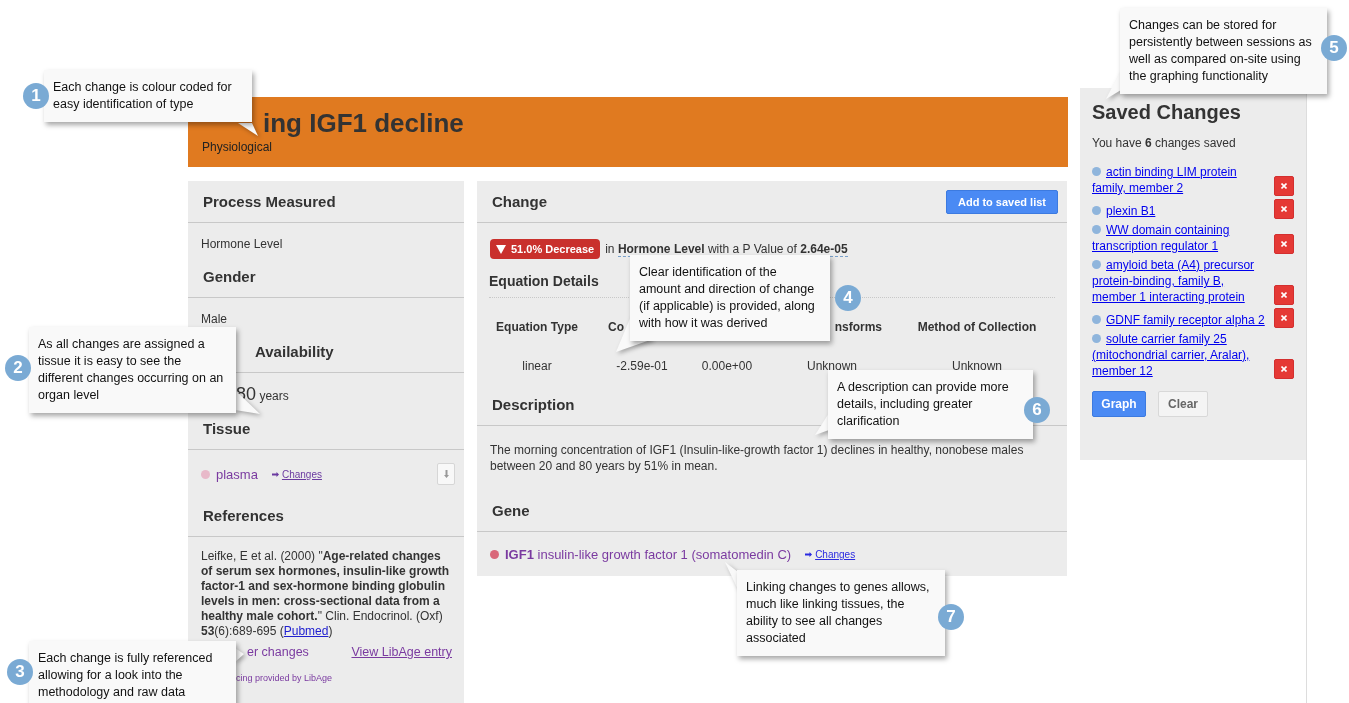 This screenshot has width=1349, height=703. What do you see at coordinates (1223, 51) in the screenshot?
I see `callout: Changes can be stored for persistently between sessions as well as compared on-site using the graphing functionality` at bounding box center [1223, 51].